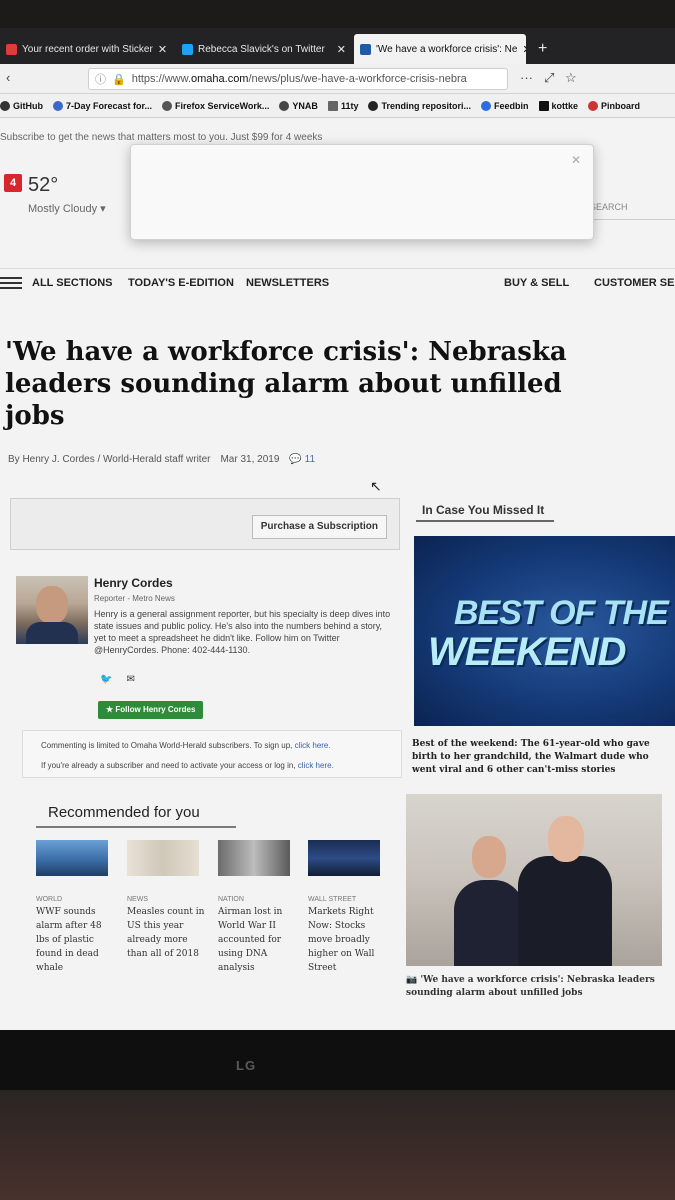  Describe the element at coordinates (332, 105) in the screenshot. I see `folder-icon` at that location.